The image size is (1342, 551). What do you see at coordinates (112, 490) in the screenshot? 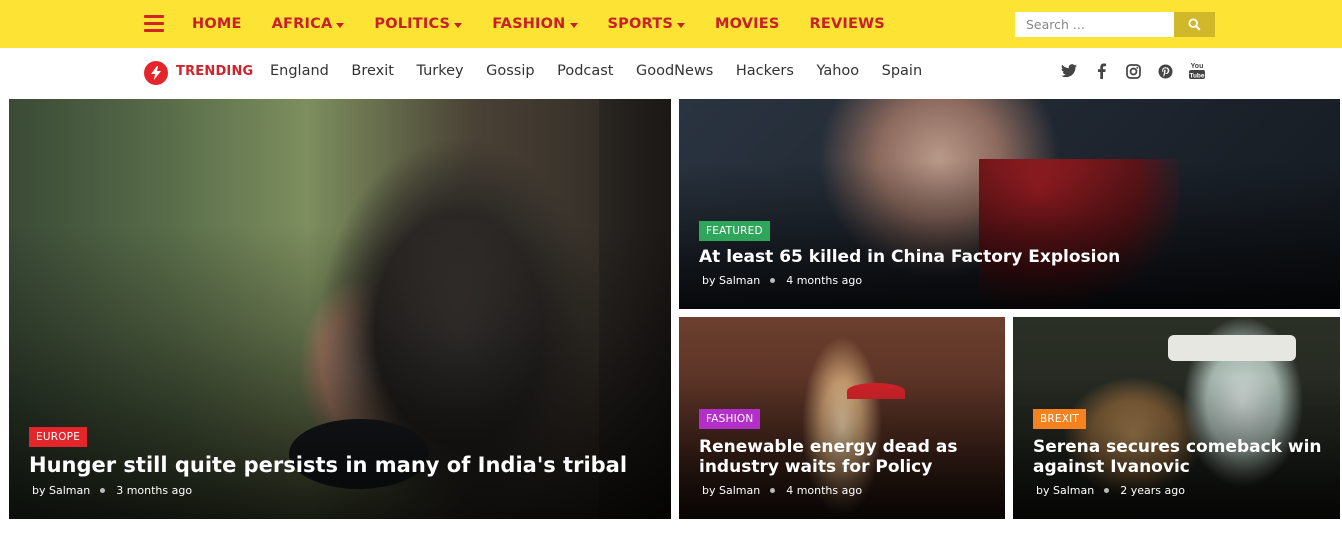
I see `article-meta: by Salman 3 months ago` at bounding box center [112, 490].